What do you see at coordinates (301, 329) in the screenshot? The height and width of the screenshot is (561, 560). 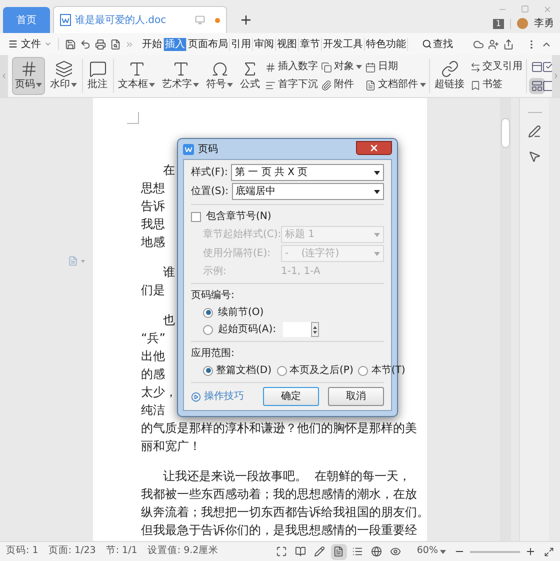 I see `number-spinner` at bounding box center [301, 329].